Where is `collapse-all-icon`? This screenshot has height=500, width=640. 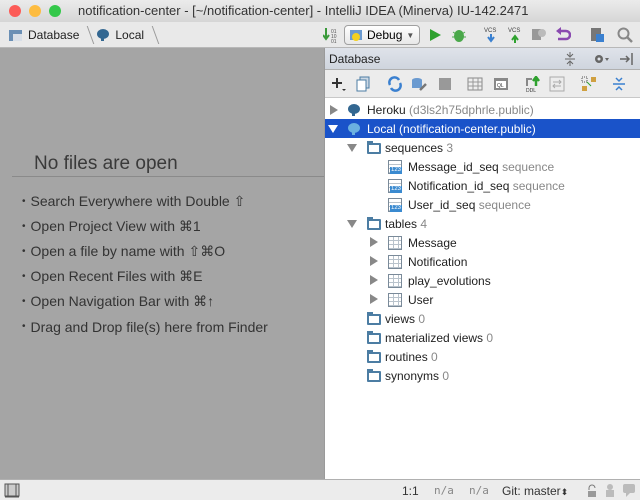
collapse-all-icon is located at coordinates (619, 84).